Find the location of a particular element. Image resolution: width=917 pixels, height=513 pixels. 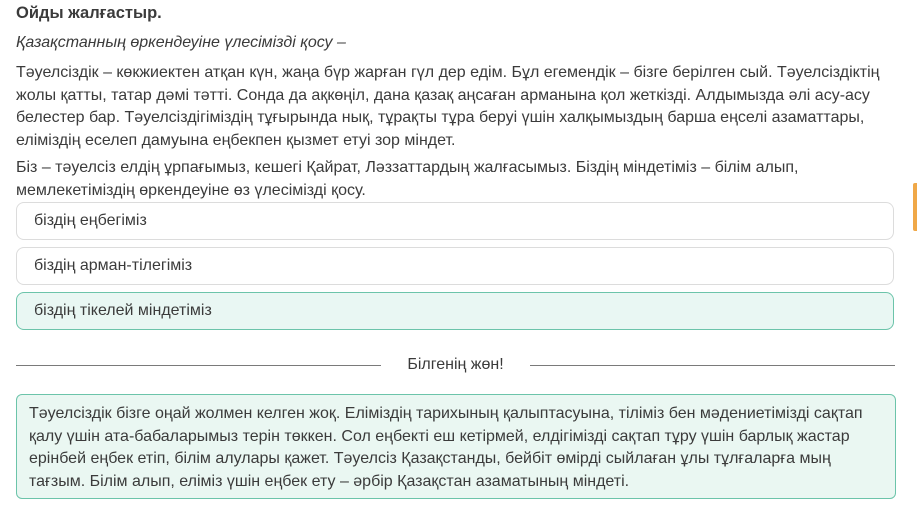

info-heading: Білгенің жөн! is located at coordinates (455, 364).